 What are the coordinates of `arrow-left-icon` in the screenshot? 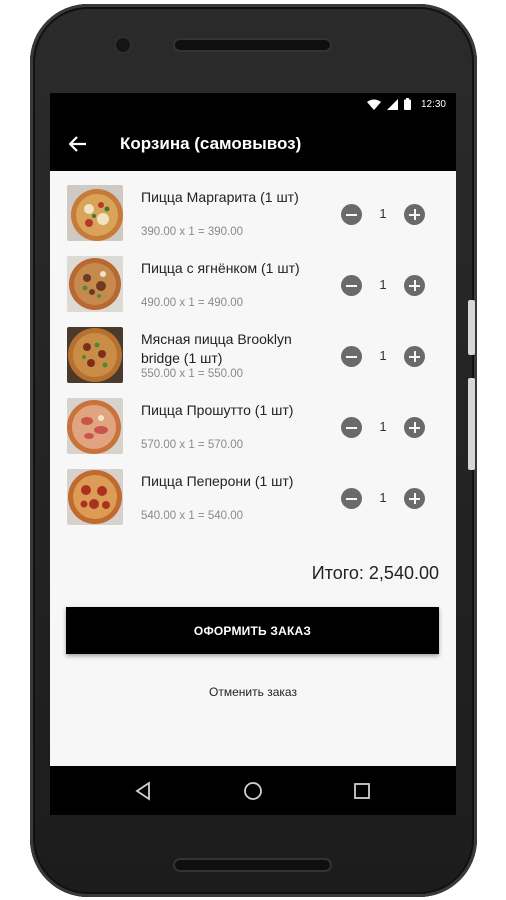 It's located at (78, 144).